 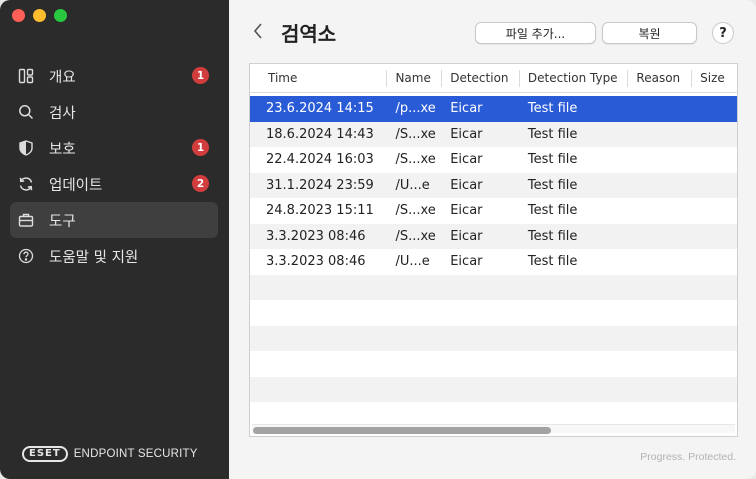 What do you see at coordinates (320, 134) in the screenshot?
I see `cell-time: 18.6.2024 14:43` at bounding box center [320, 134].